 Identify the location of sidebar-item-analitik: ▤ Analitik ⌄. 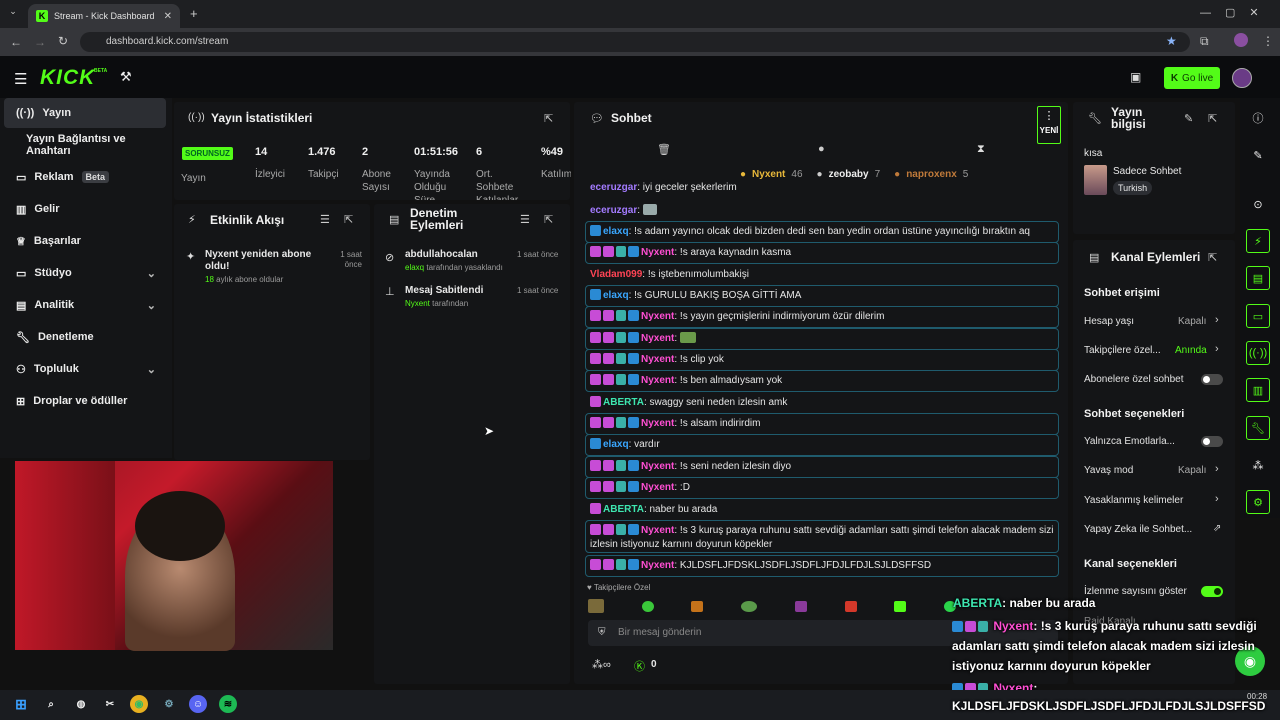
(85, 305).